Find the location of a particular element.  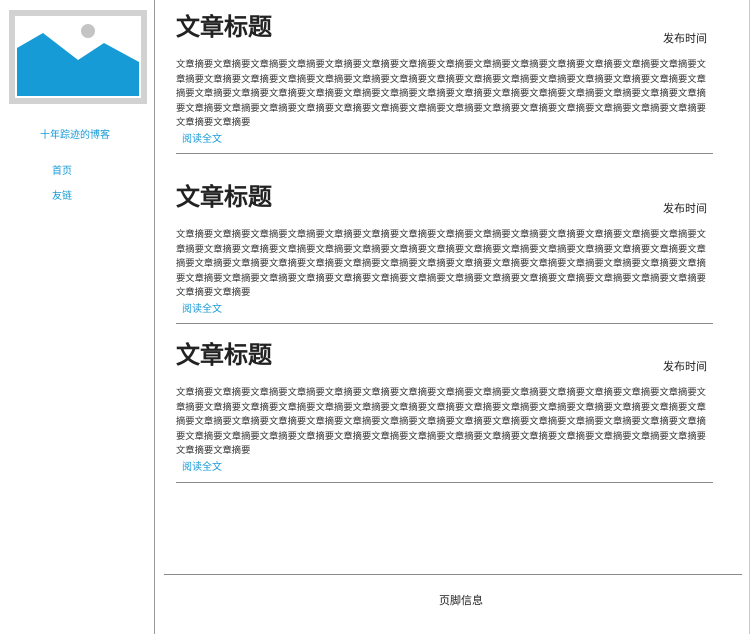

sidebar-nav: 首页 友链 is located at coordinates (62, 191).